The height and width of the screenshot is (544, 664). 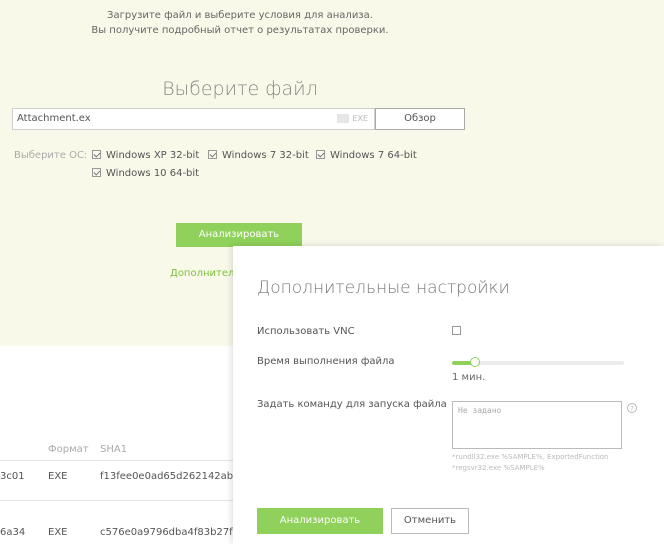 What do you see at coordinates (352, 404) in the screenshot?
I see `cmd-label: Задать команду для запуска файла` at bounding box center [352, 404].